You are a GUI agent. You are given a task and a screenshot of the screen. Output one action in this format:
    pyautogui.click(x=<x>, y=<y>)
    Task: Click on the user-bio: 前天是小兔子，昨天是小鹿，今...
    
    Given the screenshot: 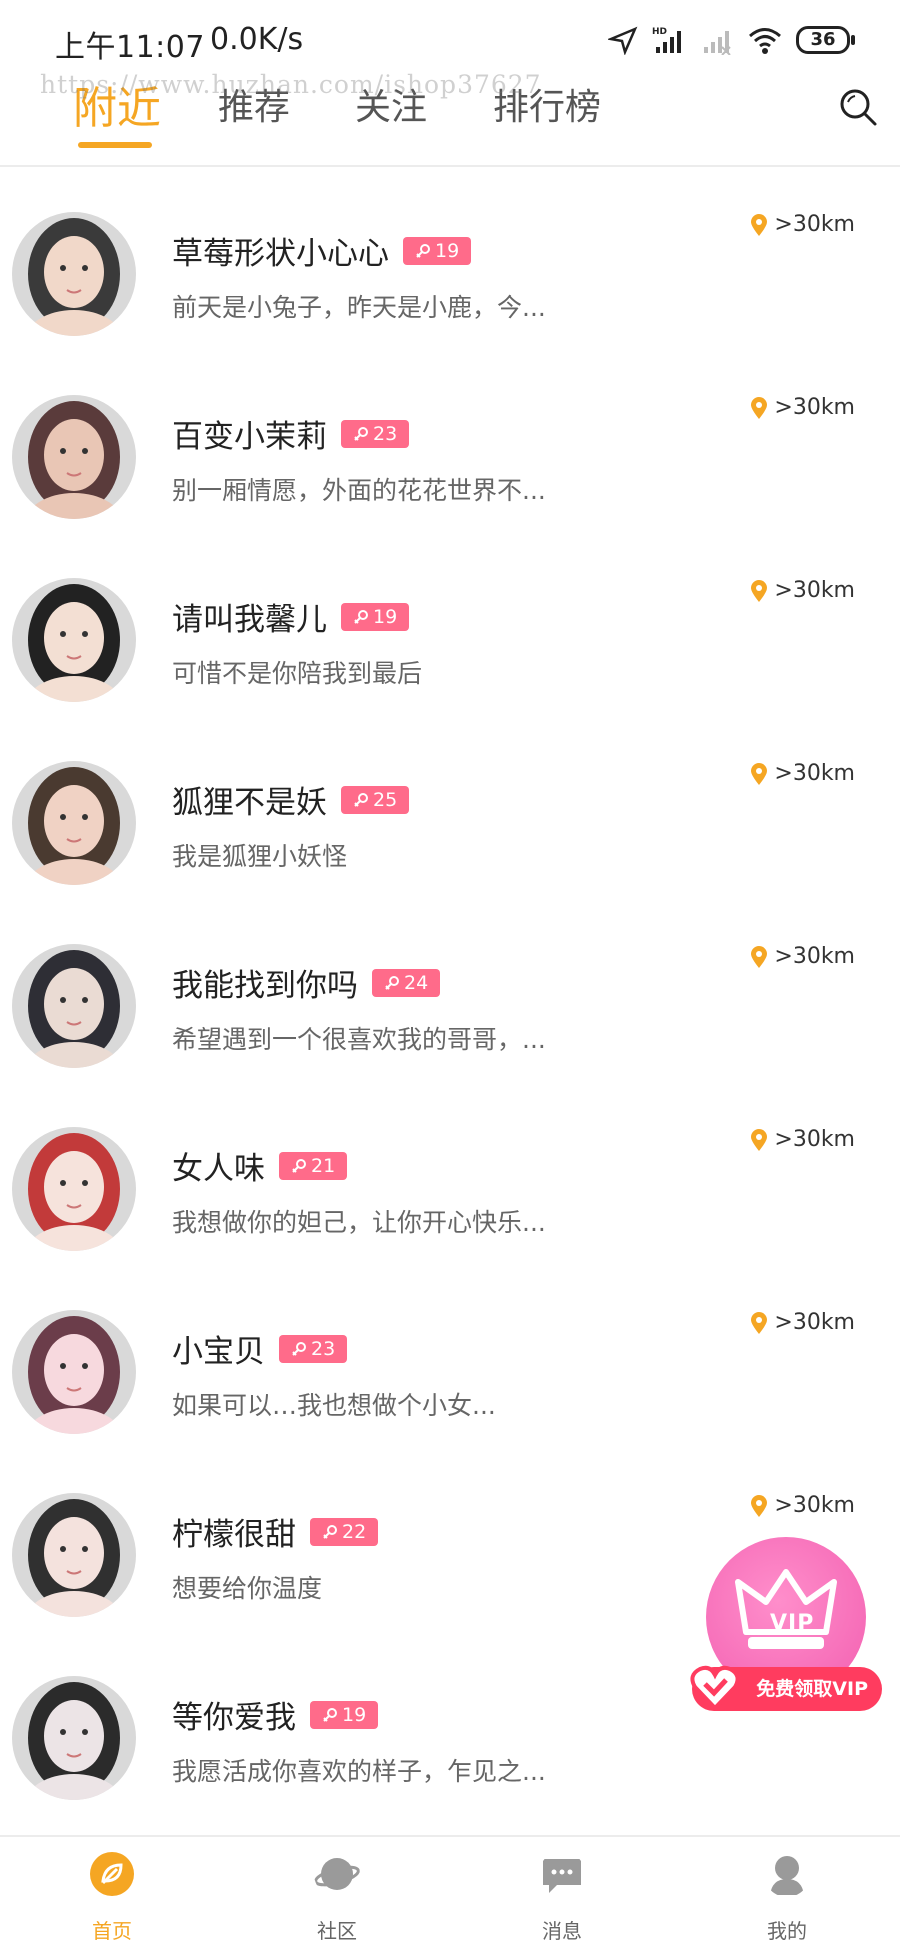 What is the action you would take?
    pyautogui.click(x=359, y=307)
    